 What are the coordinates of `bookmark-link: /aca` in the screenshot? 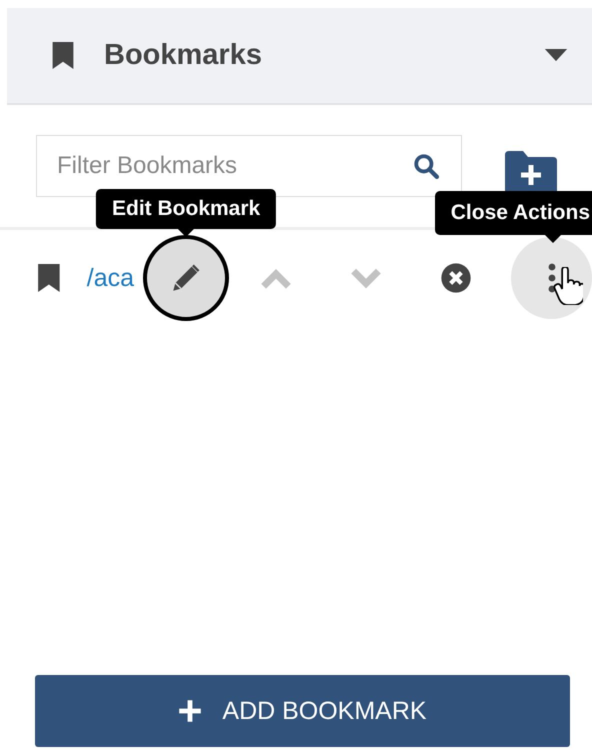 It's located at (114, 278).